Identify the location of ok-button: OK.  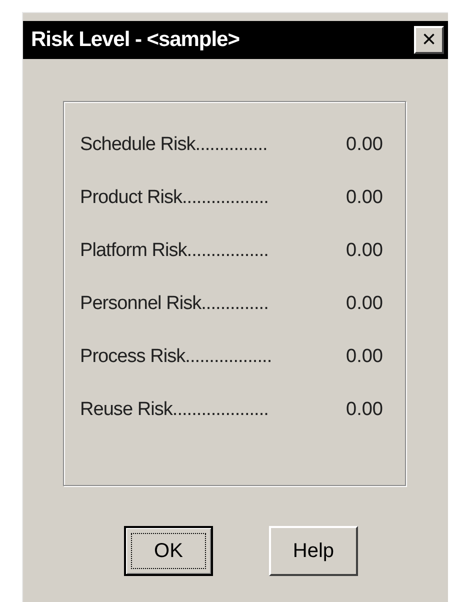
(168, 551).